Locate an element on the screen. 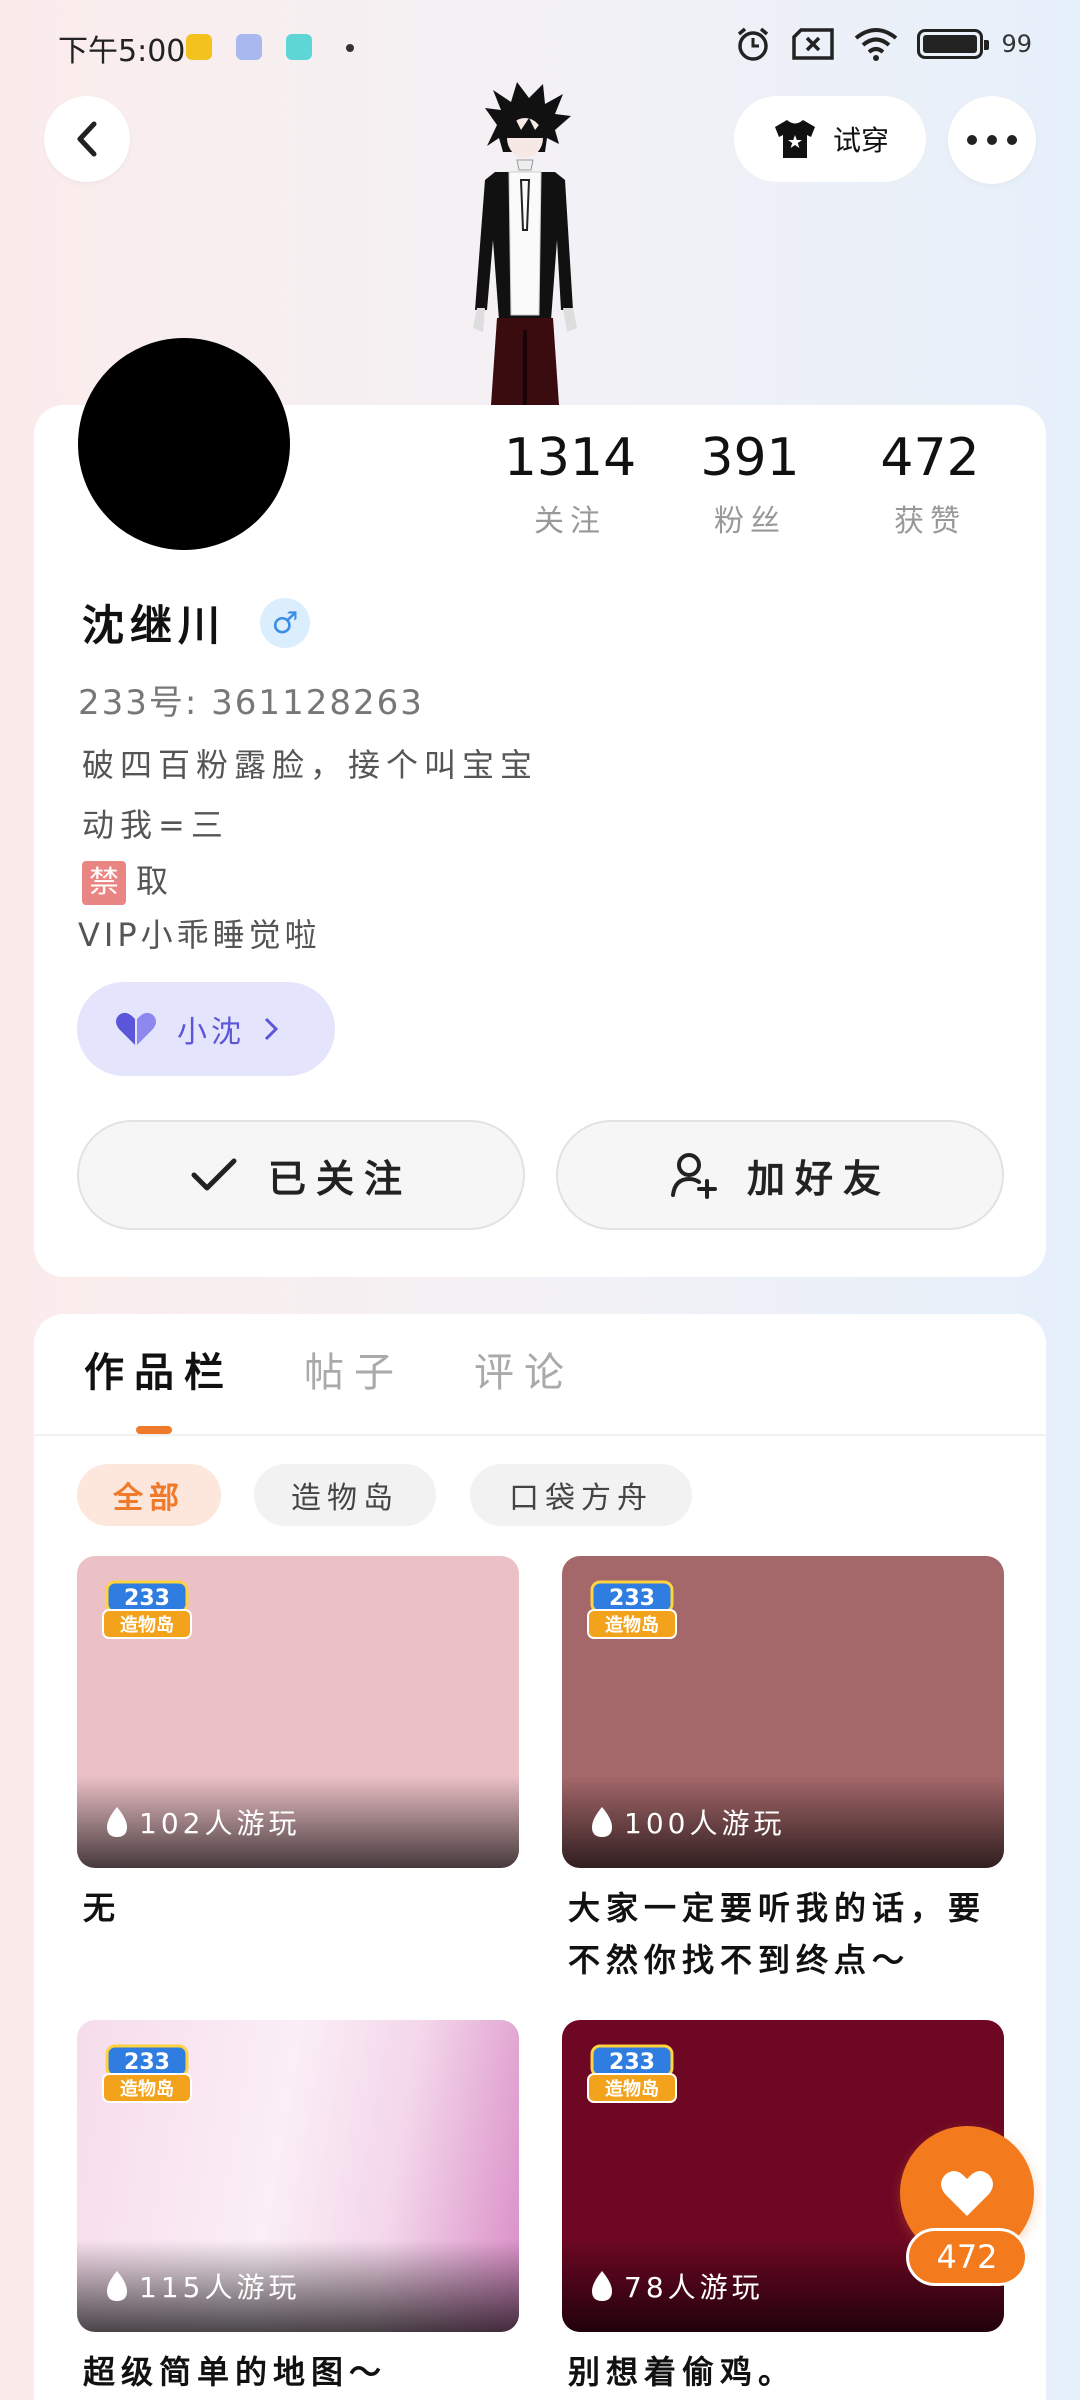 This screenshot has width=1080, height=2400. play-count: 100人游玩 is located at coordinates (686, 1822).